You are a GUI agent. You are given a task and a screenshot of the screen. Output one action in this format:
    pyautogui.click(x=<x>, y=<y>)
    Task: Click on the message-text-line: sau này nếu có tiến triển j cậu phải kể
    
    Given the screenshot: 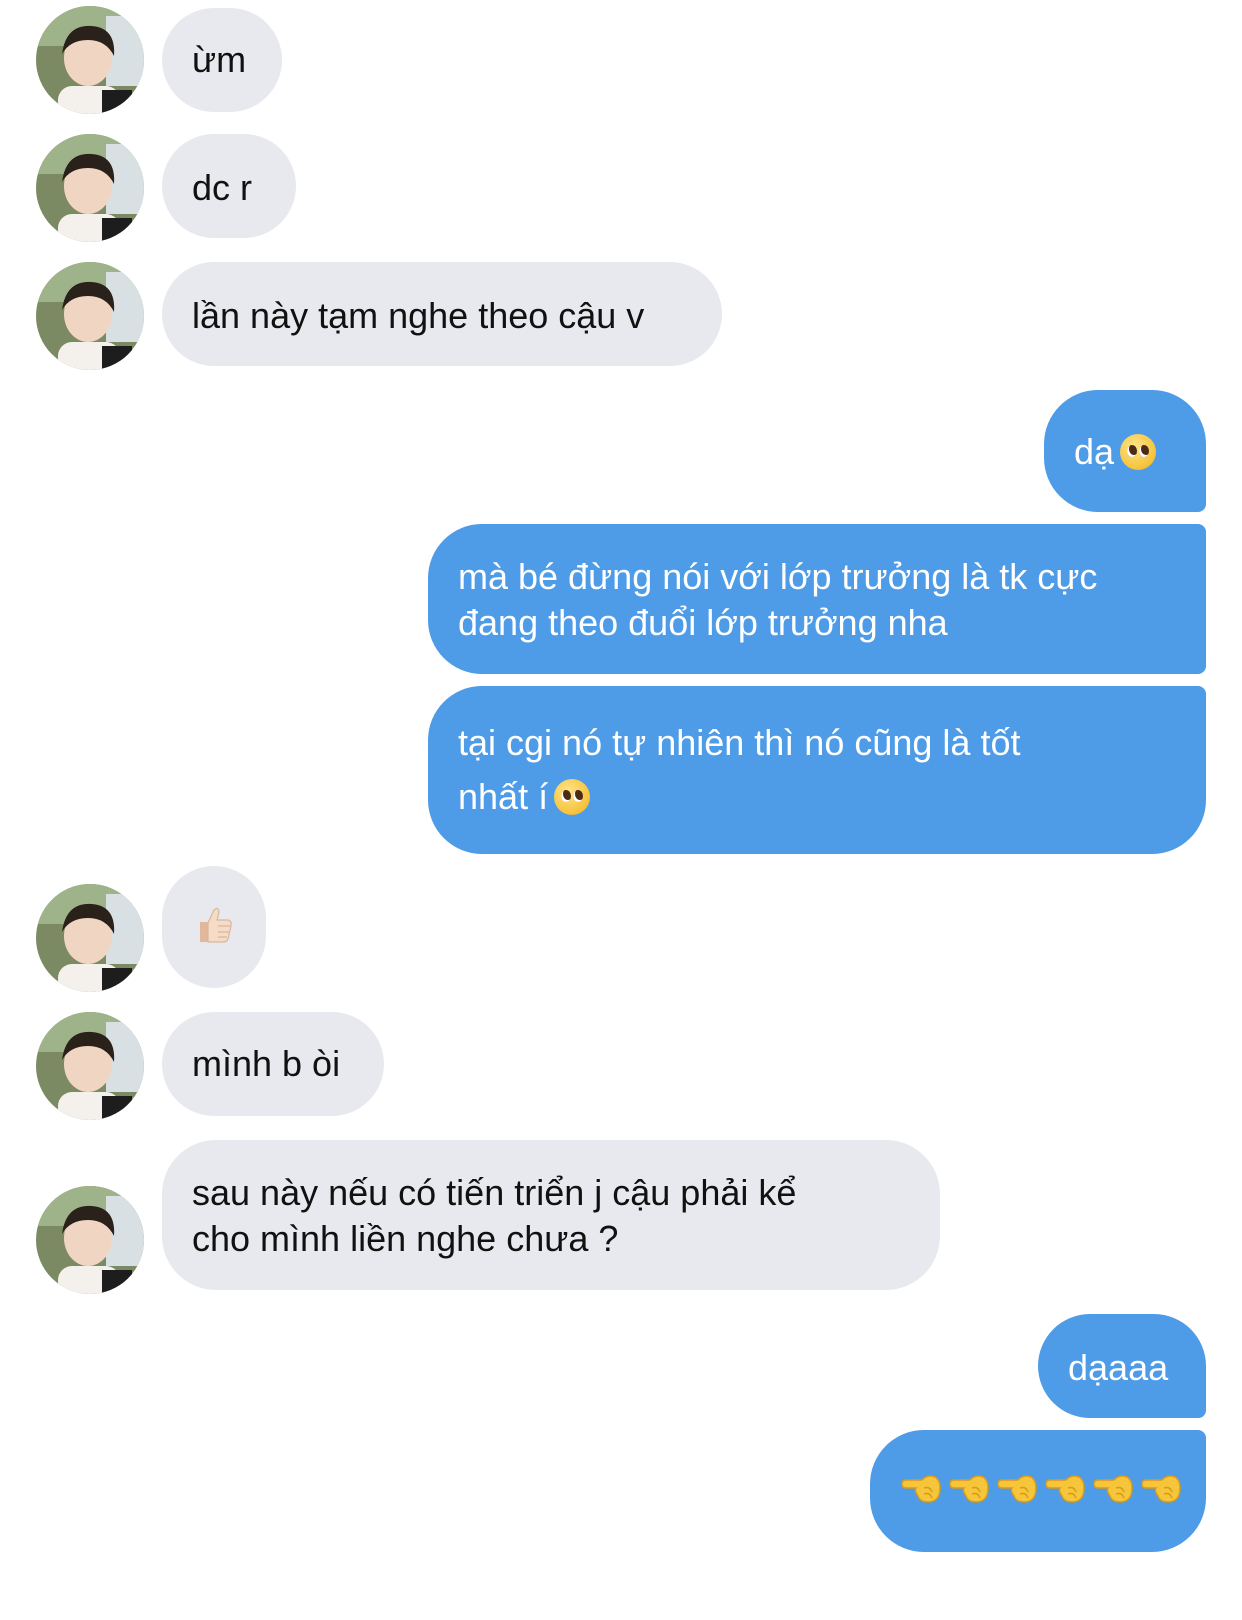 What is the action you would take?
    pyautogui.click(x=494, y=1192)
    